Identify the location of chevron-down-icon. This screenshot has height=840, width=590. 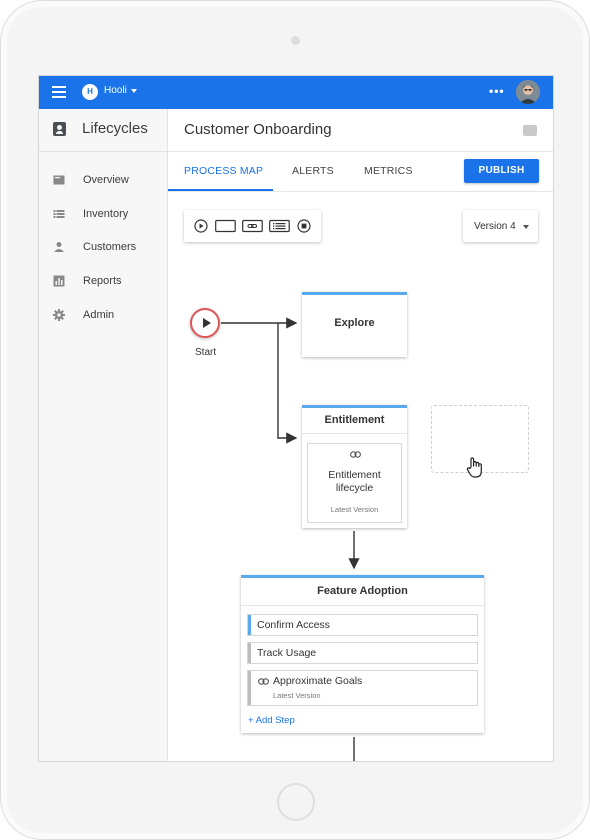
(134, 91).